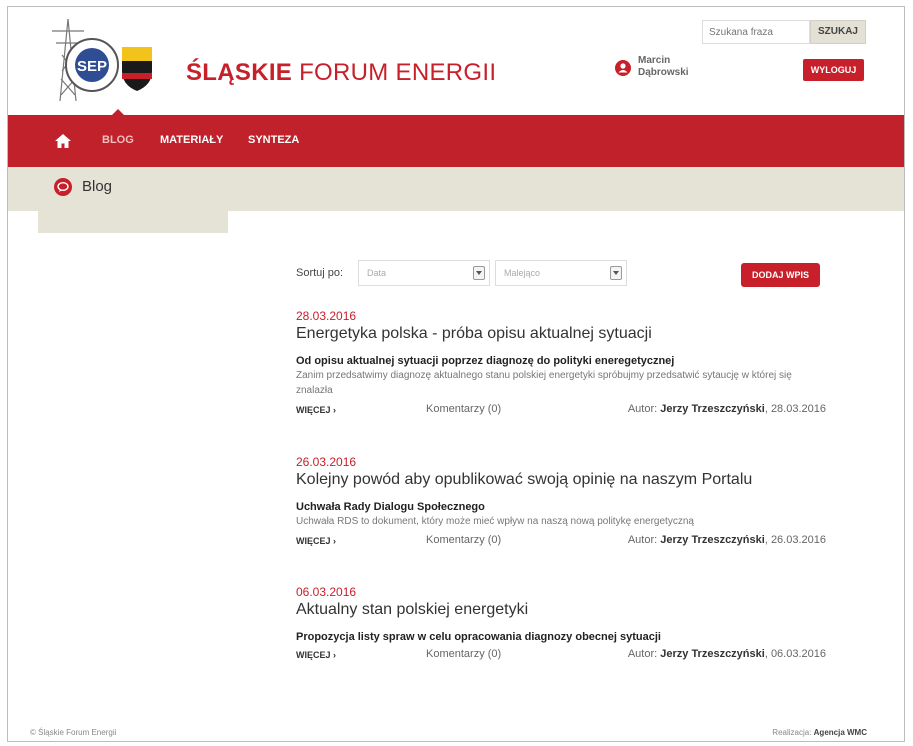  Describe the element at coordinates (118, 112) in the screenshot. I see `active-nav-caret` at that location.